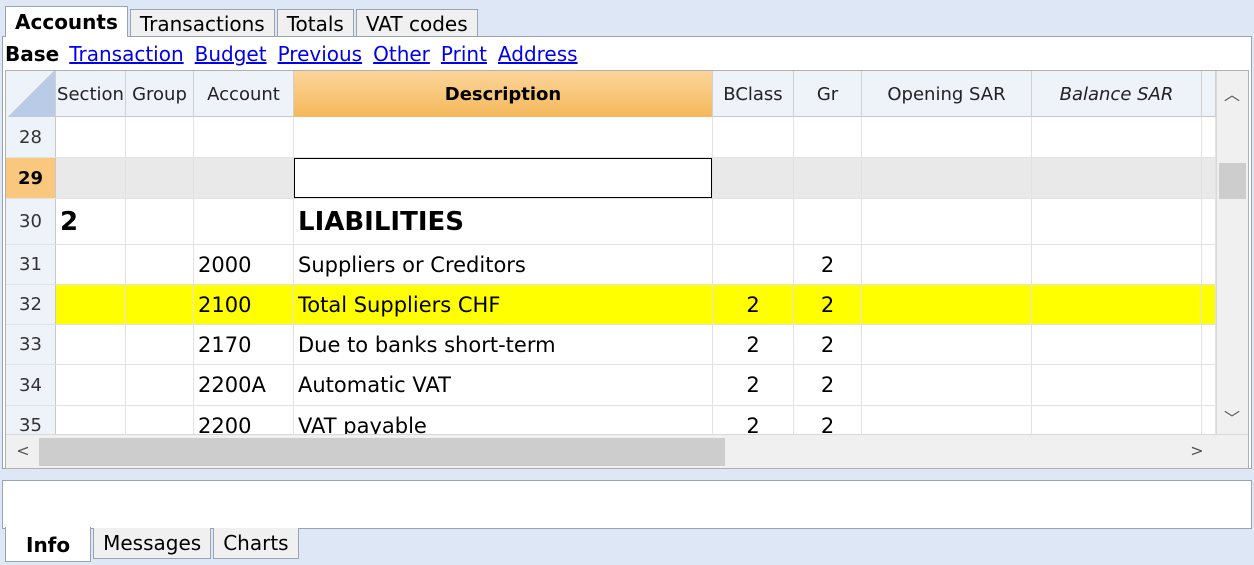 The height and width of the screenshot is (565, 1254). Describe the element at coordinates (503, 178) in the screenshot. I see `active-cell-cursor` at that location.